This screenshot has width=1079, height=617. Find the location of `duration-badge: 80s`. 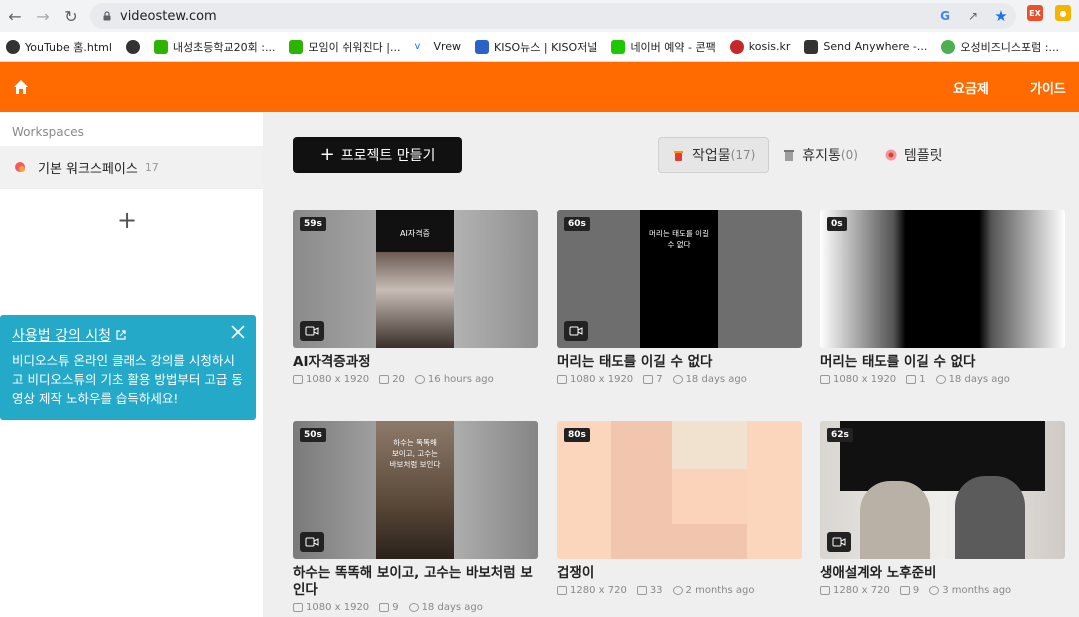

duration-badge: 80s is located at coordinates (577, 435).